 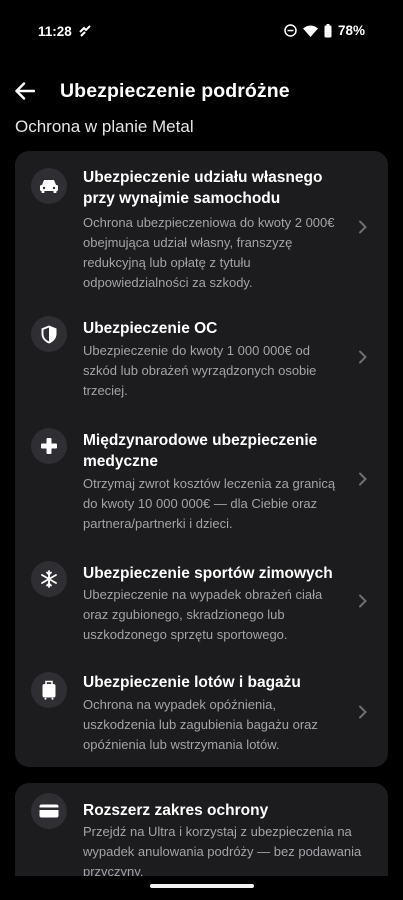 I want to click on luggage-icon-wrap, so click(x=49, y=690).